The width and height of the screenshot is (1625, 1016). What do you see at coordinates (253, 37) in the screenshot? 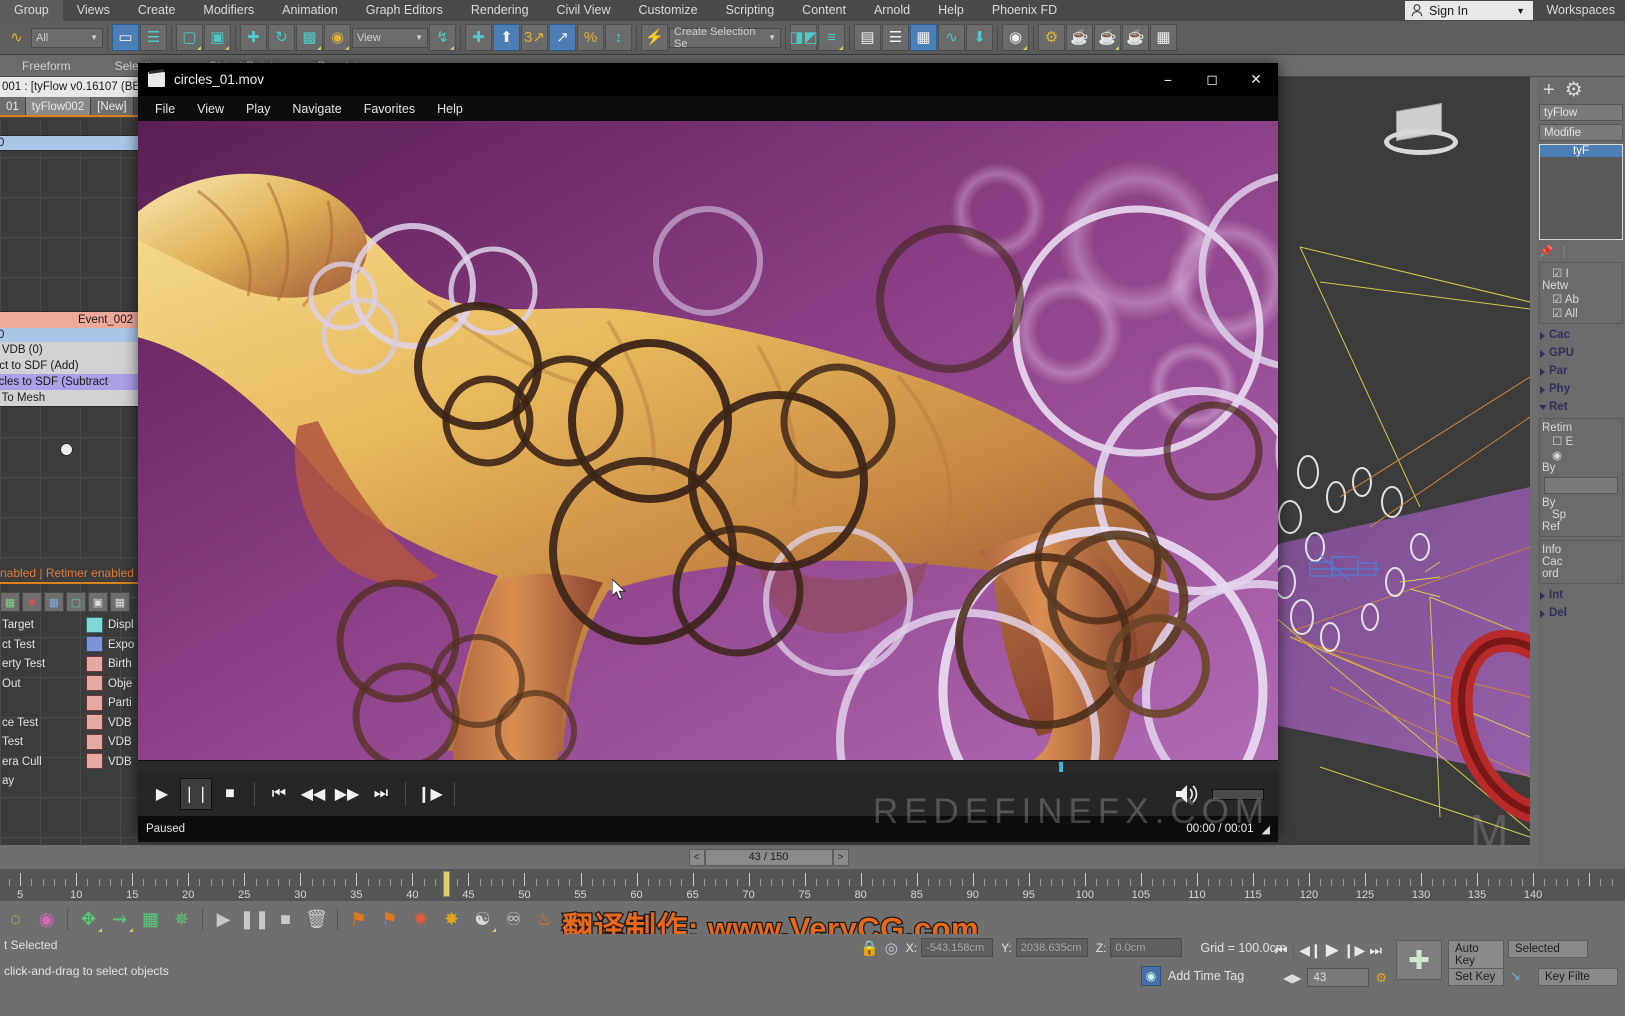
I see `move-icon: ✚` at bounding box center [253, 37].